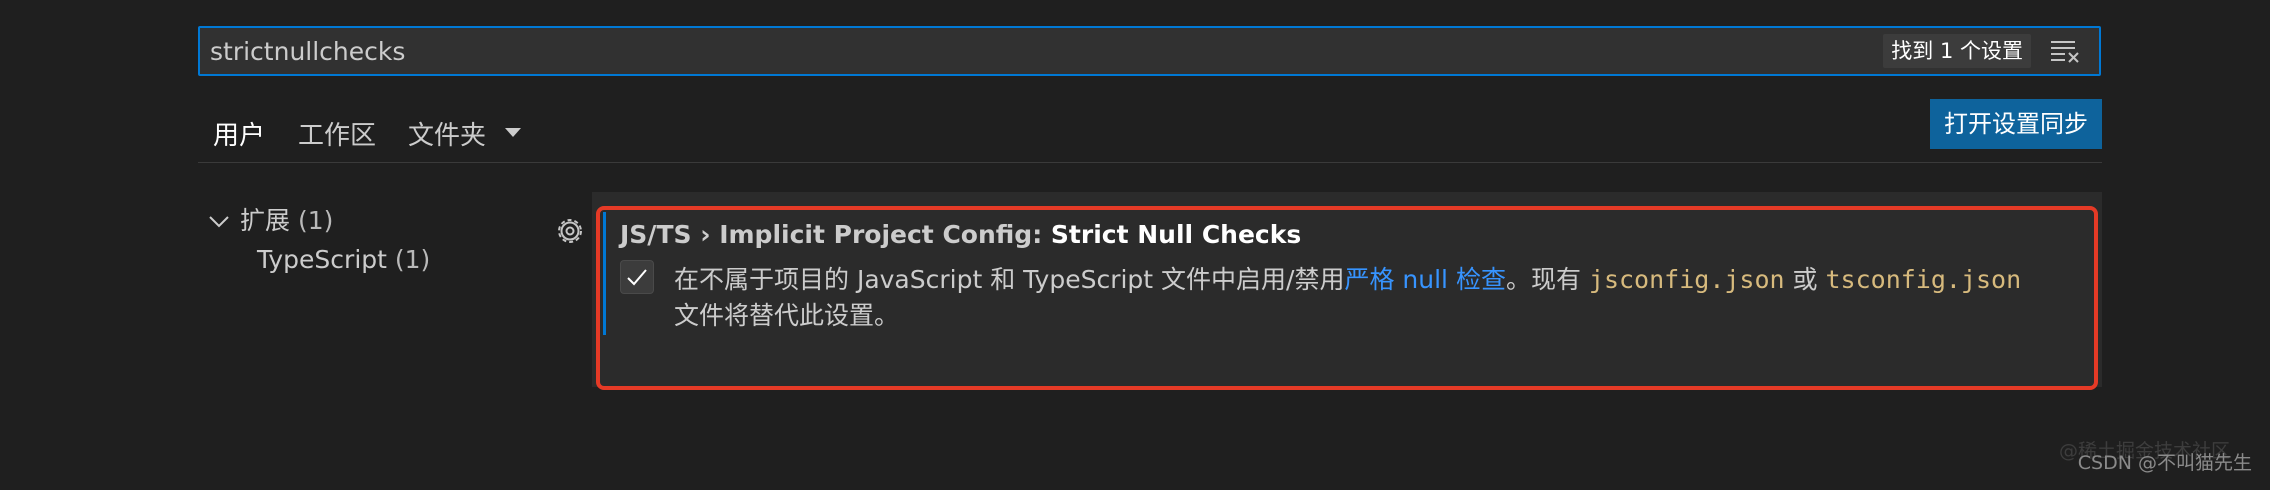  Describe the element at coordinates (1957, 51) in the screenshot. I see `search-result-count: 找到 1 个设置` at that location.